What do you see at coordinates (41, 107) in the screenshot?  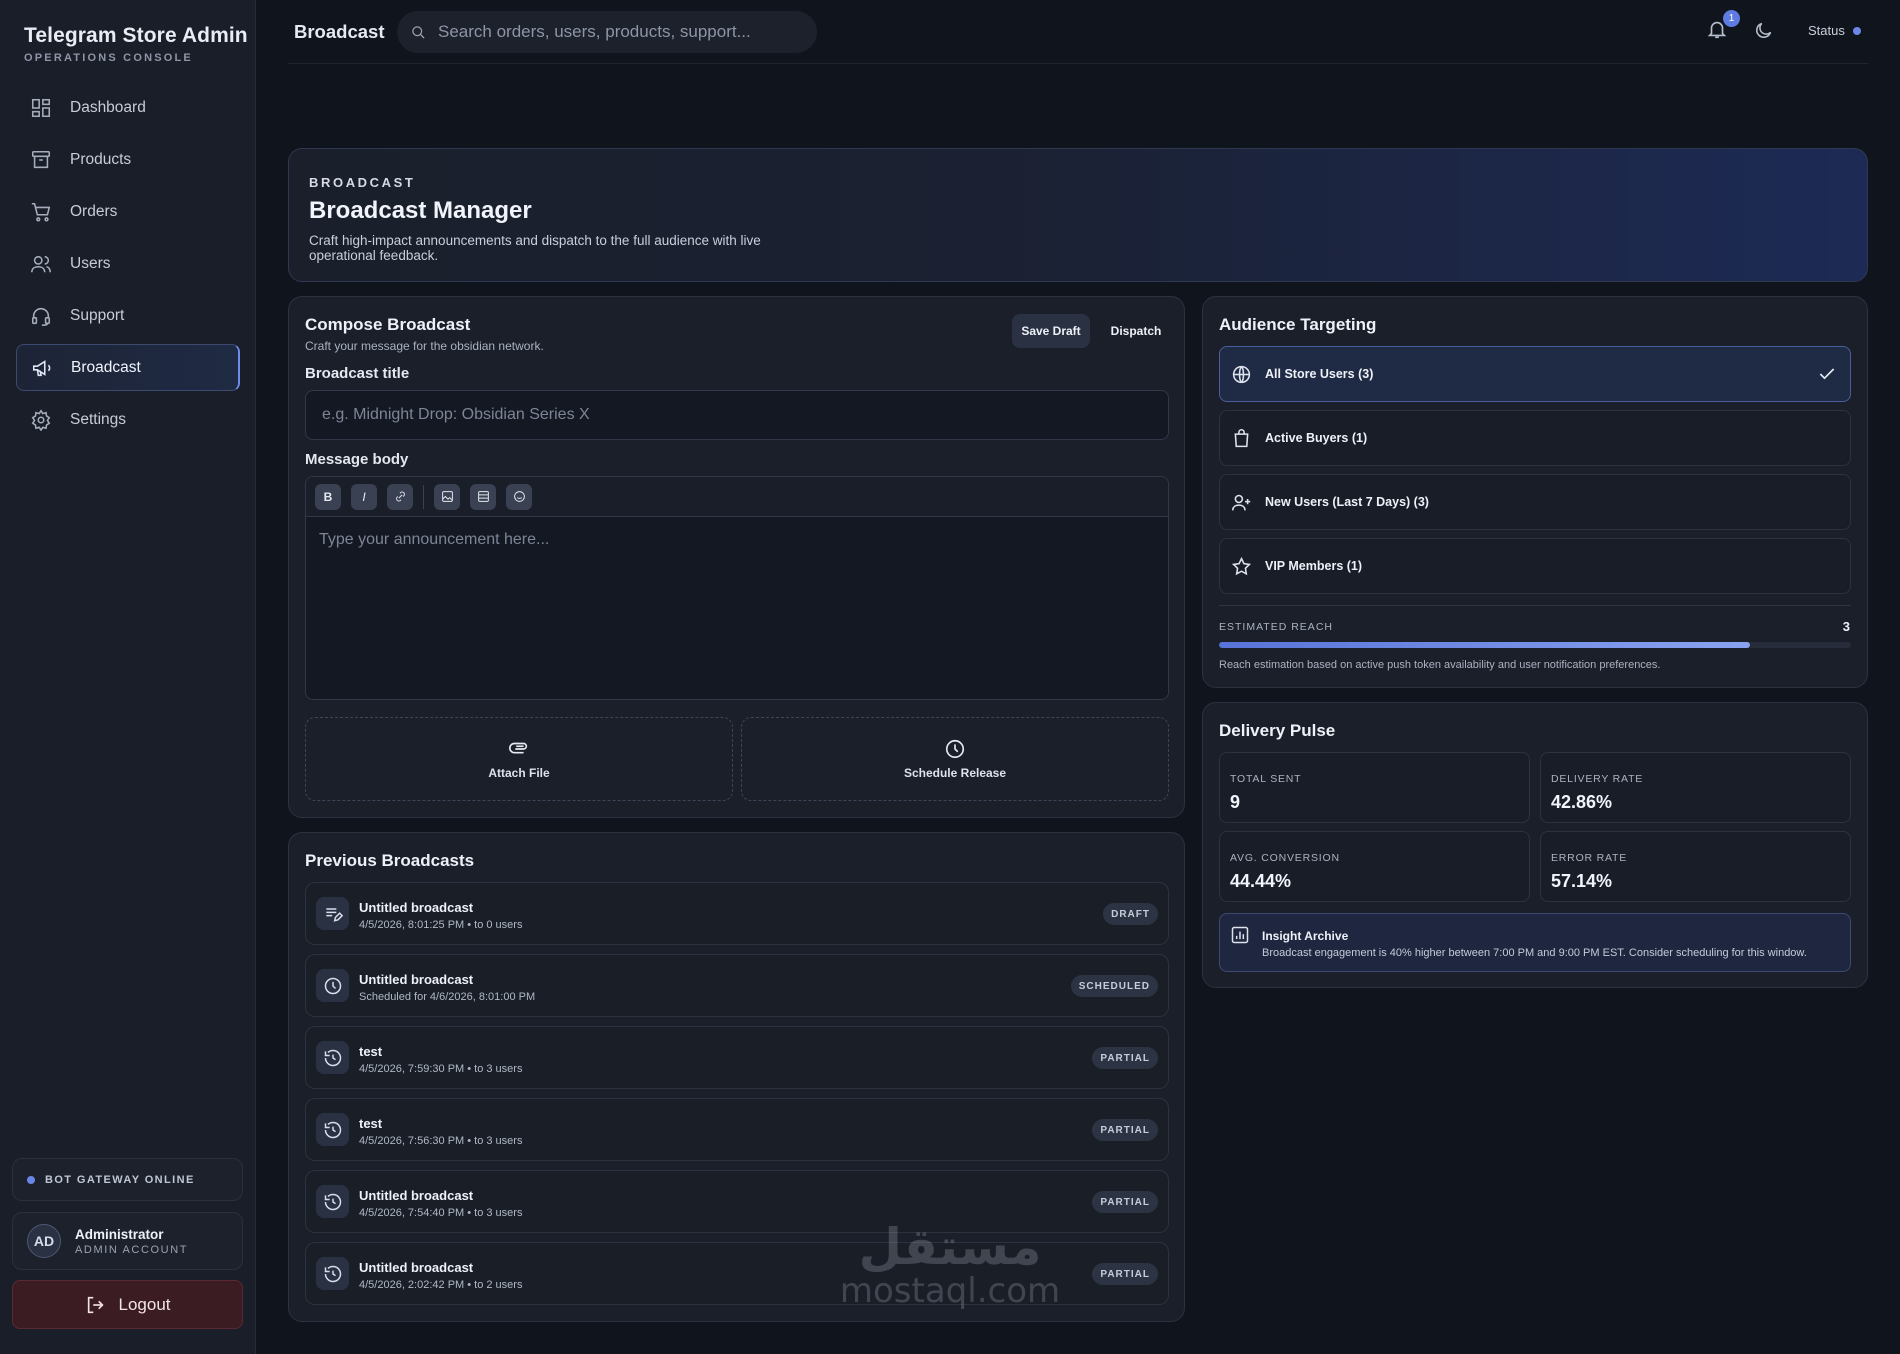 I see `dashboard-icon` at bounding box center [41, 107].